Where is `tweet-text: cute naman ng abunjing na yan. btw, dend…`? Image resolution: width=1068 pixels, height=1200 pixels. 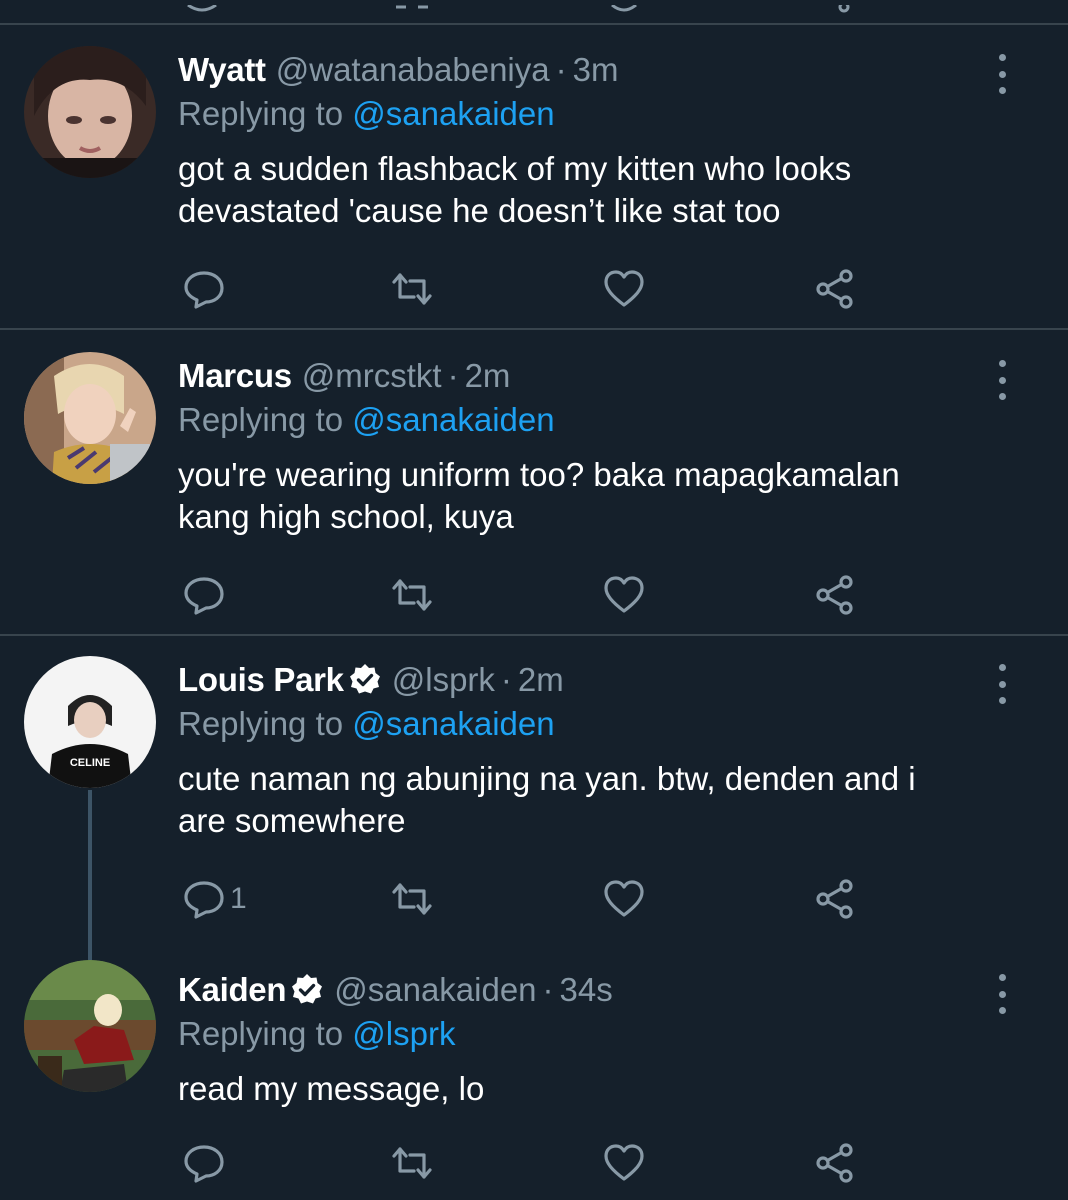
tweet-text: cute naman ng abunjing na yan. btw, dend… is located at coordinates (547, 799).